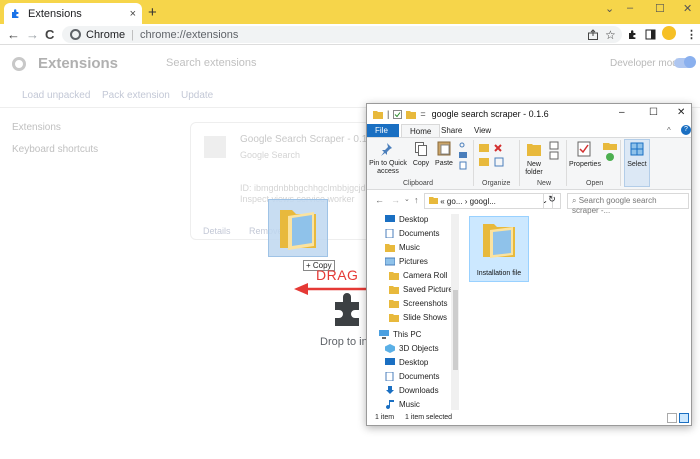 The width and height of the screenshot is (700, 459). I want to click on properties-check-icon, so click(398, 114).